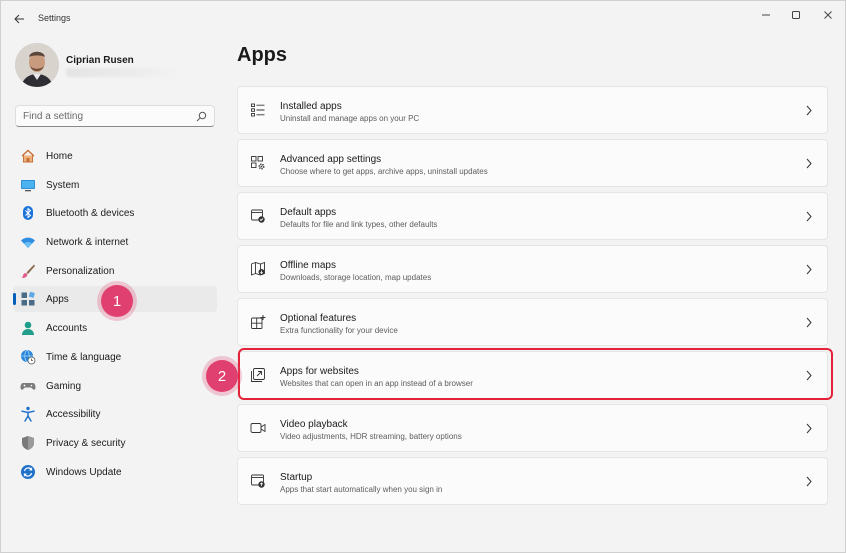  Describe the element at coordinates (123, 72) in the screenshot. I see `profile-email-blurred` at that location.